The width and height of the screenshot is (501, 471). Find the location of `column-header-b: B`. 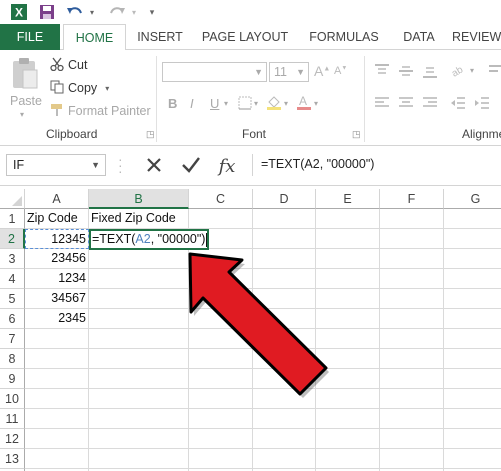

column-header-b: B is located at coordinates (139, 199).